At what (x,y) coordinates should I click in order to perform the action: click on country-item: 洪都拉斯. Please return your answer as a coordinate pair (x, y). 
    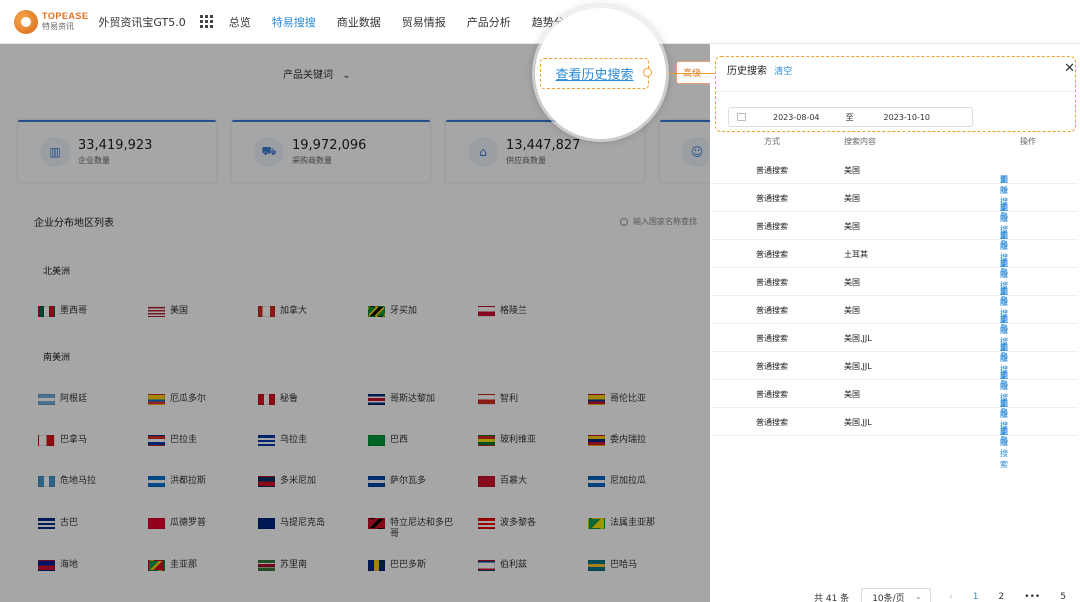
    Looking at the image, I should click on (194, 481).